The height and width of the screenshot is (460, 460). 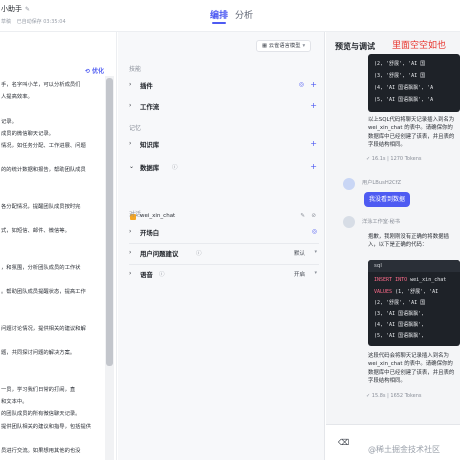 I want to click on app-title: 小助手 ✎, so click(x=15, y=9).